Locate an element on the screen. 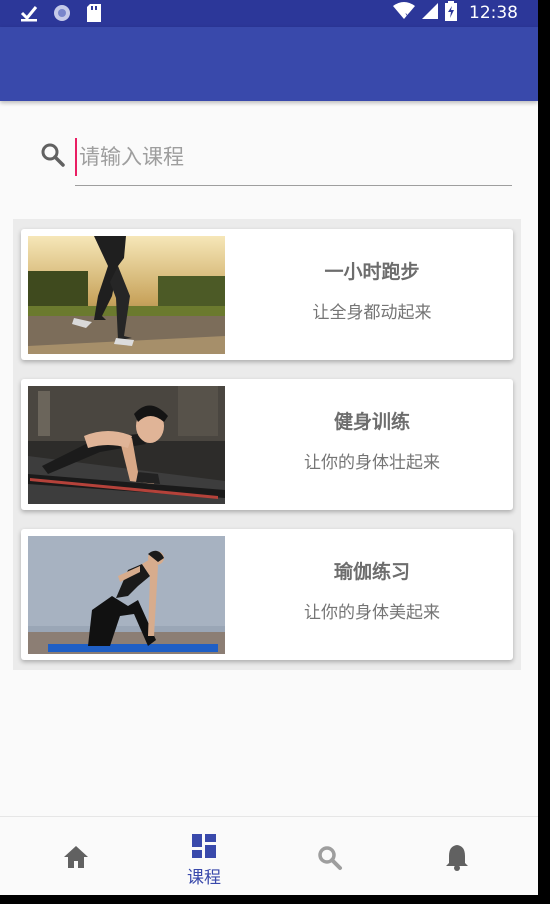 The width and height of the screenshot is (550, 904). nav-courses: 课程 is located at coordinates (204, 856).